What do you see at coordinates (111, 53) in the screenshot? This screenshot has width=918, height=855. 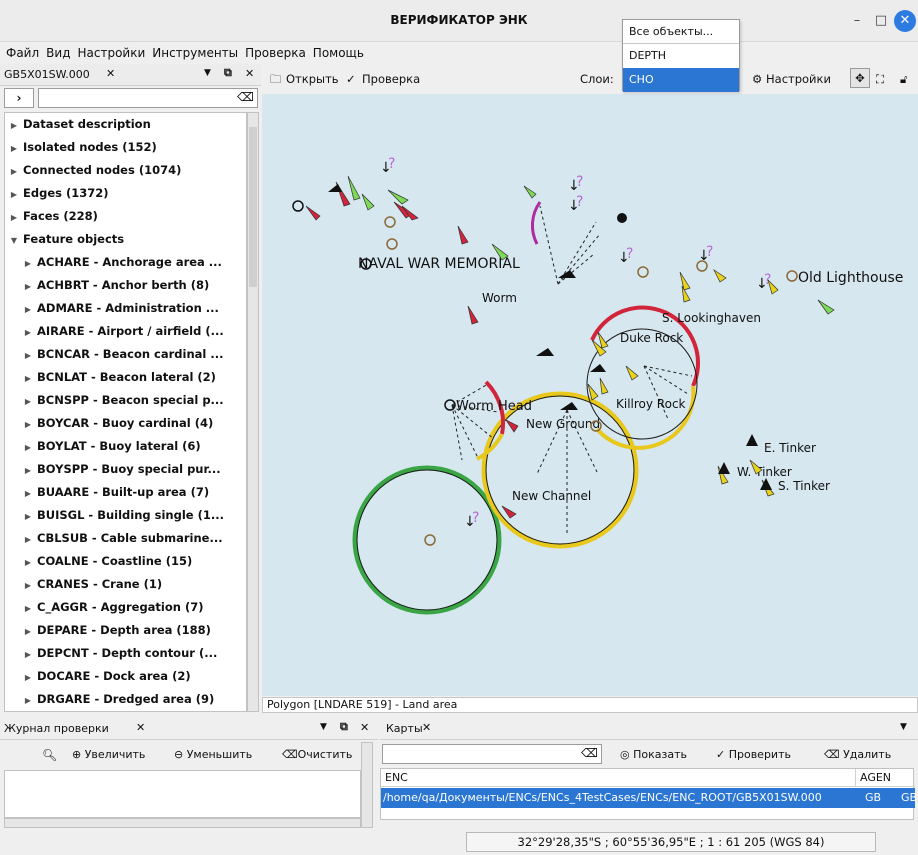 I see `menu-settings: Настройки` at bounding box center [111, 53].